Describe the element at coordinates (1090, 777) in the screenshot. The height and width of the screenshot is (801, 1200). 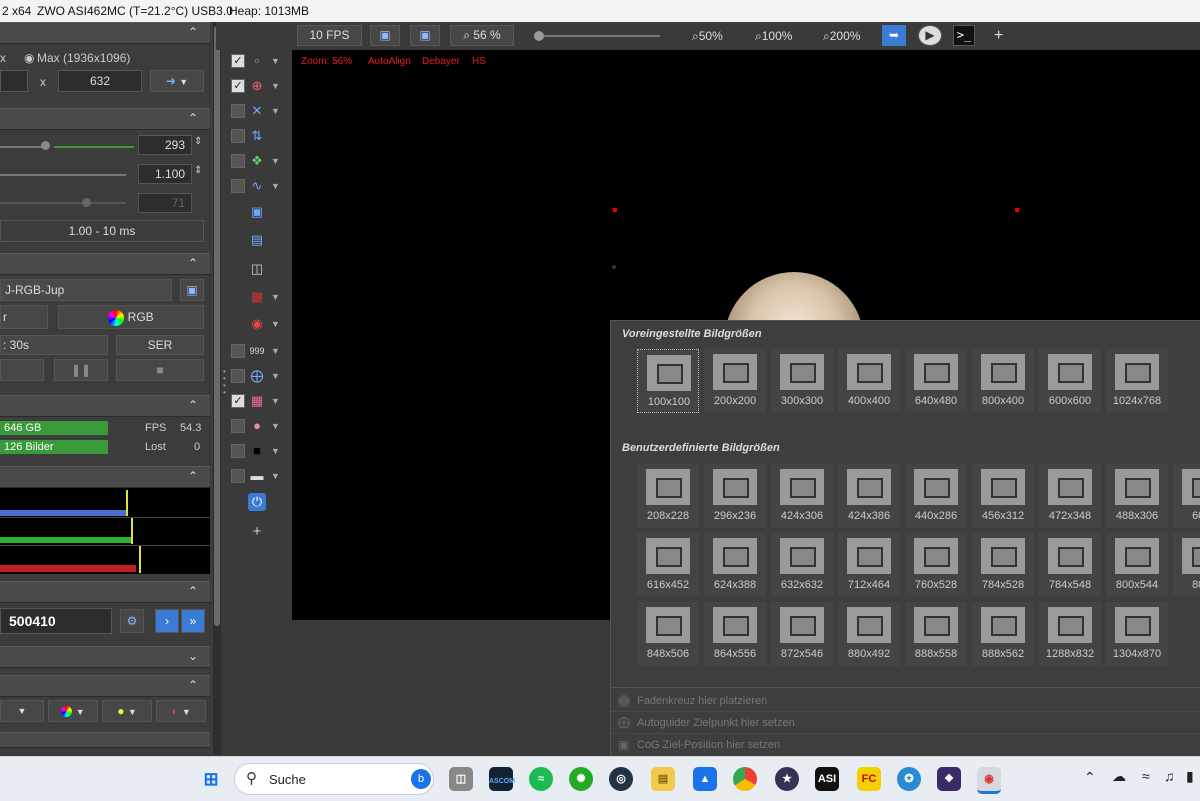
I see `chevron-up-icon: ⌃` at that location.